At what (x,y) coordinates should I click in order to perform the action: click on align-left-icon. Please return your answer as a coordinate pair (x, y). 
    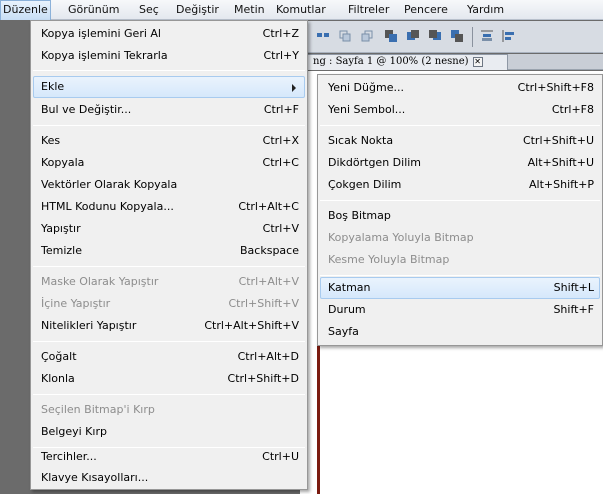
    Looking at the image, I should click on (509, 36).